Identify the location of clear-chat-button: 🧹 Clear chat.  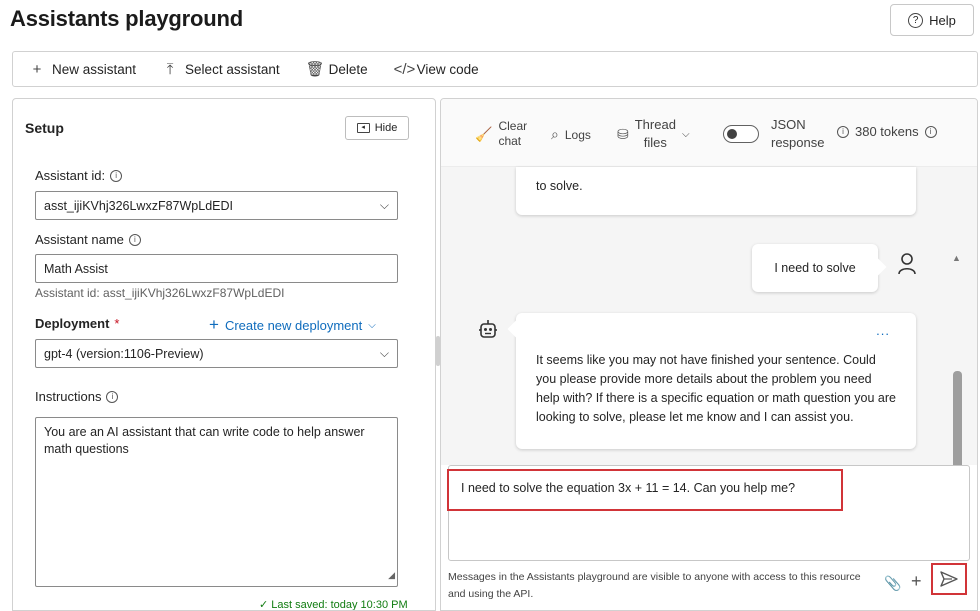
(501, 134).